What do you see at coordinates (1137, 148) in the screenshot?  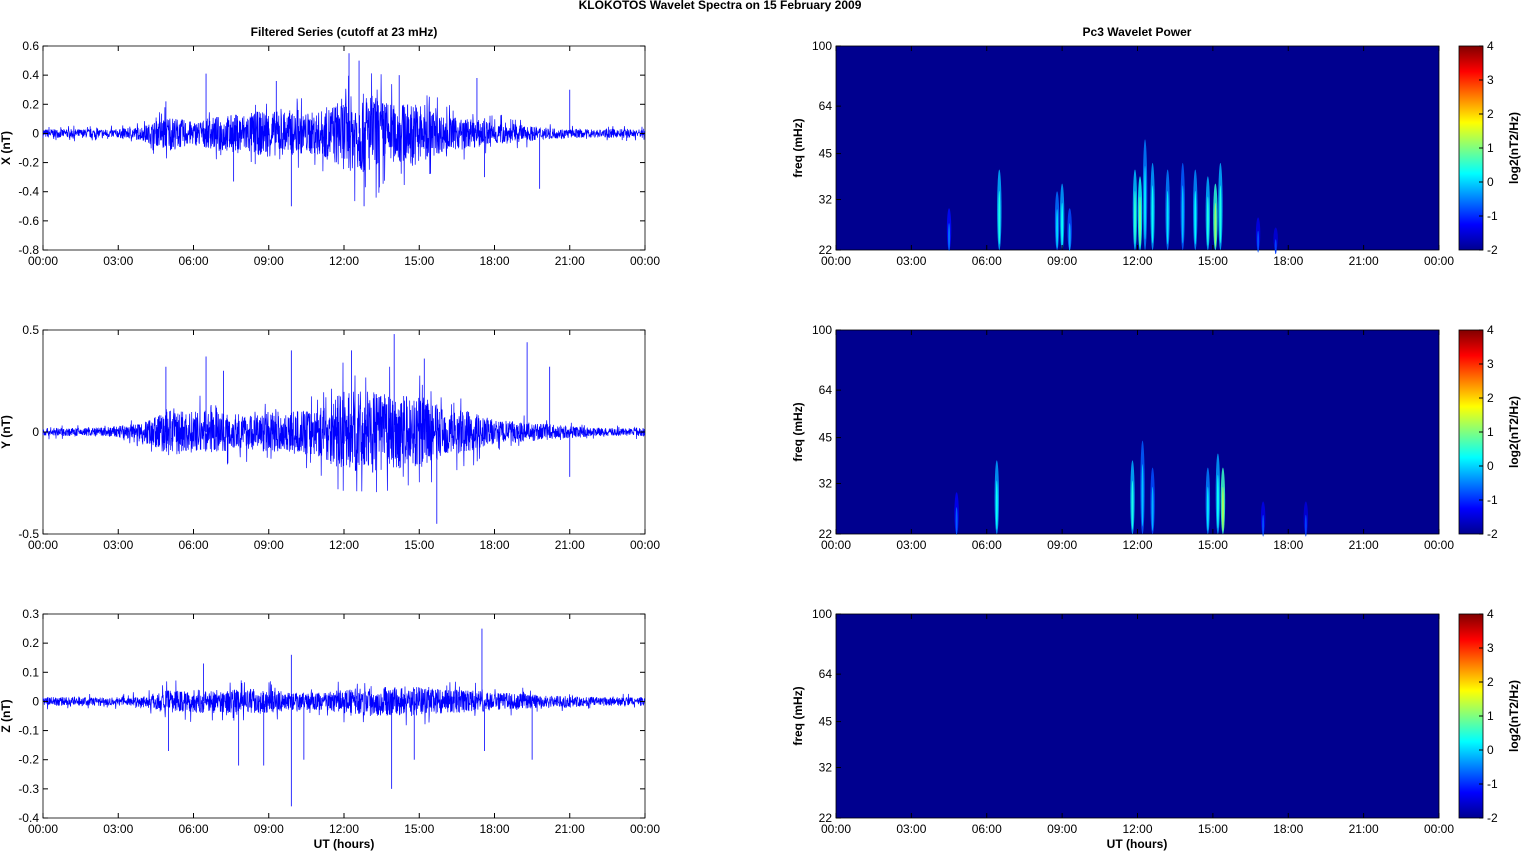 I see `wavelet-axes-X` at bounding box center [1137, 148].